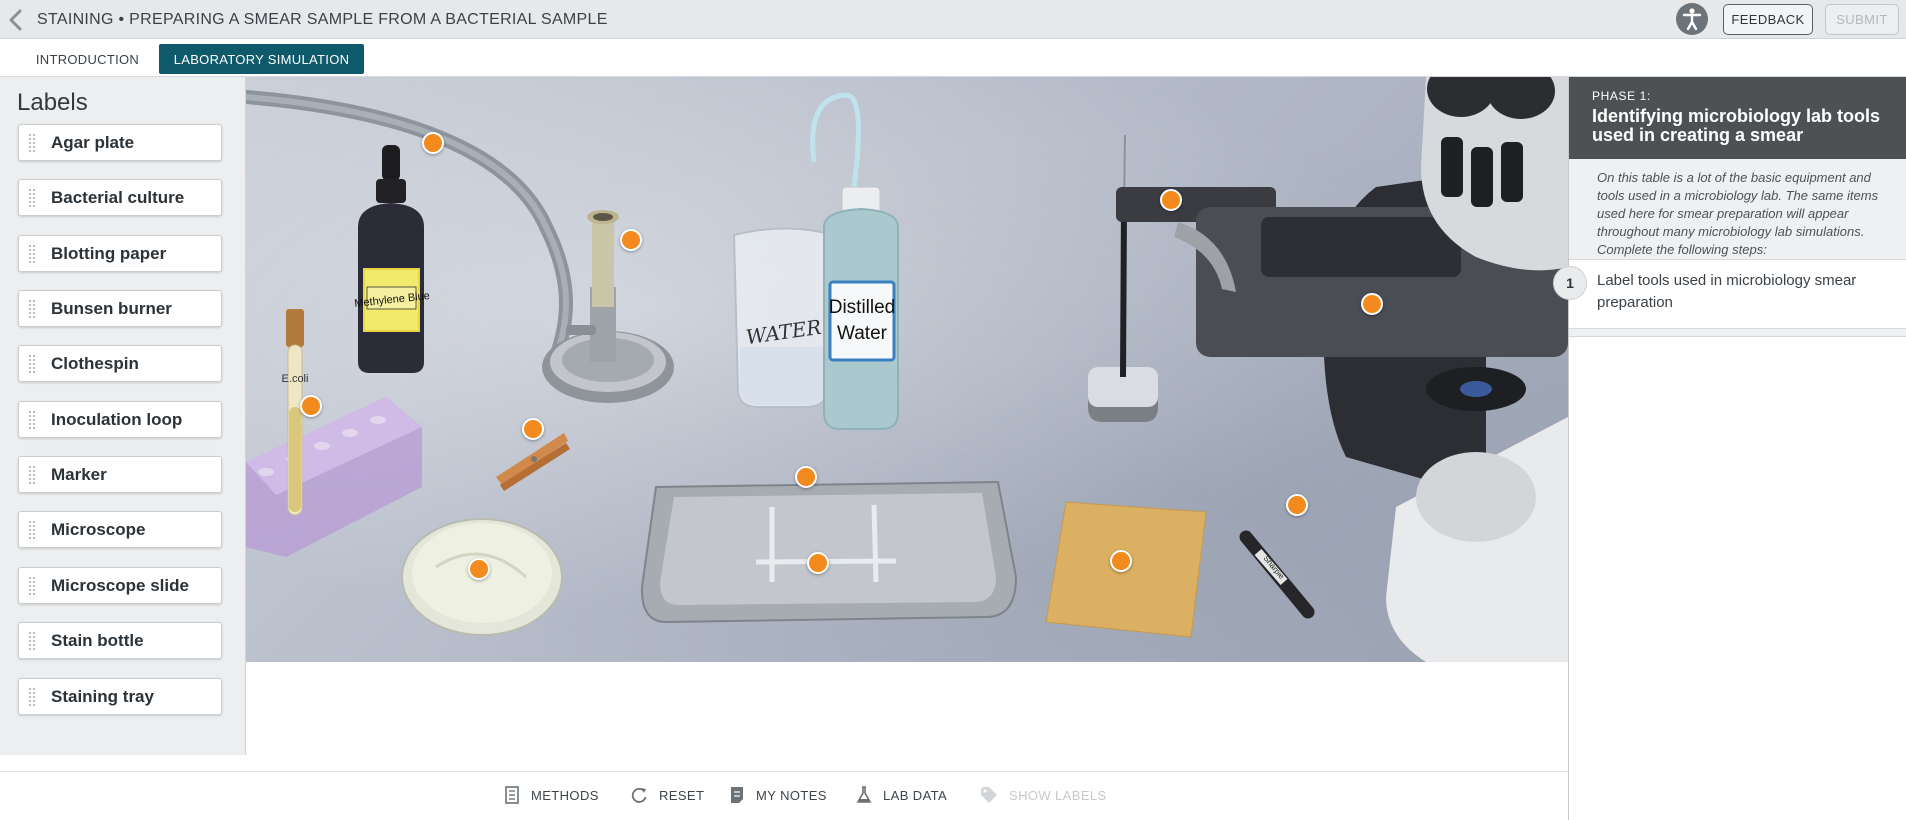  Describe the element at coordinates (791, 795) in the screenshot. I see `my-notes-label: MY NOTES` at that location.